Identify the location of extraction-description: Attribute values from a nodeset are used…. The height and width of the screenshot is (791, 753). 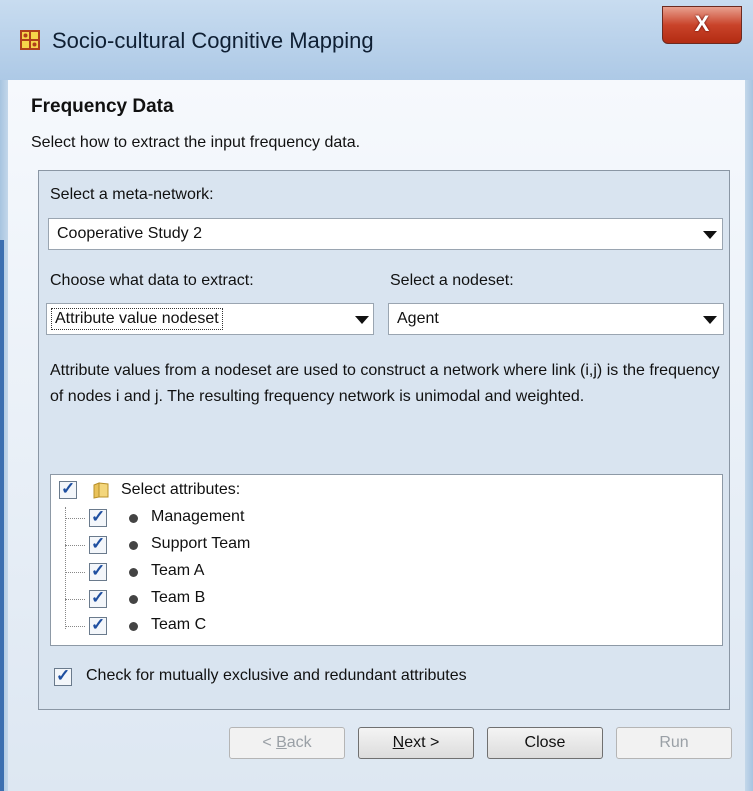
(385, 383).